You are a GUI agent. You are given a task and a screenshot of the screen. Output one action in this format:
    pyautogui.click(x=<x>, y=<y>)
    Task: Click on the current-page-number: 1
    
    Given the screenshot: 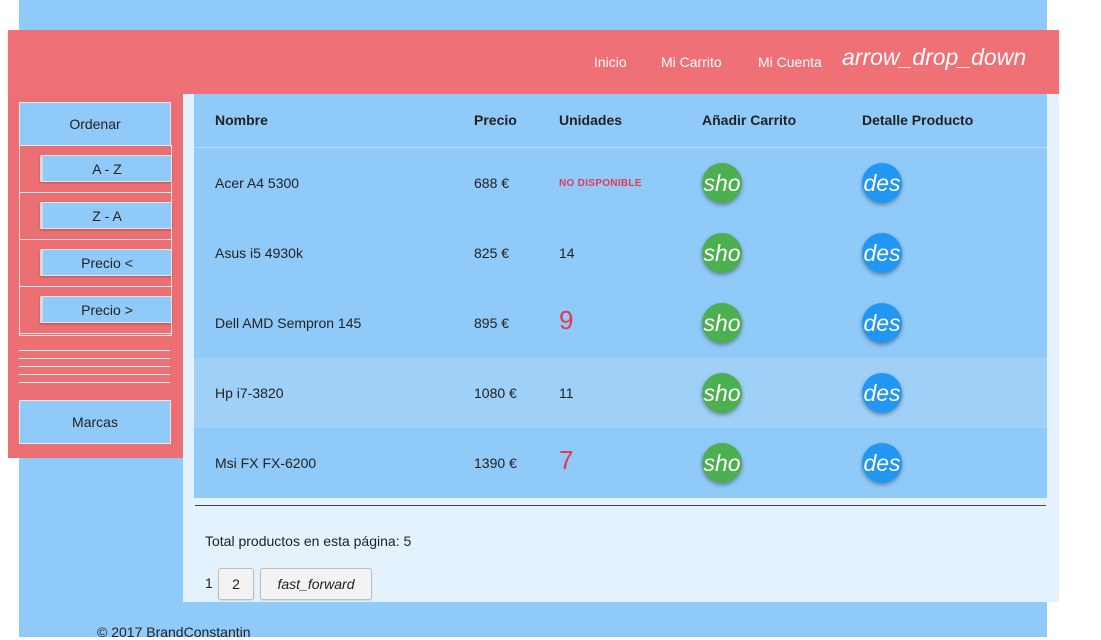 What is the action you would take?
    pyautogui.click(x=209, y=583)
    